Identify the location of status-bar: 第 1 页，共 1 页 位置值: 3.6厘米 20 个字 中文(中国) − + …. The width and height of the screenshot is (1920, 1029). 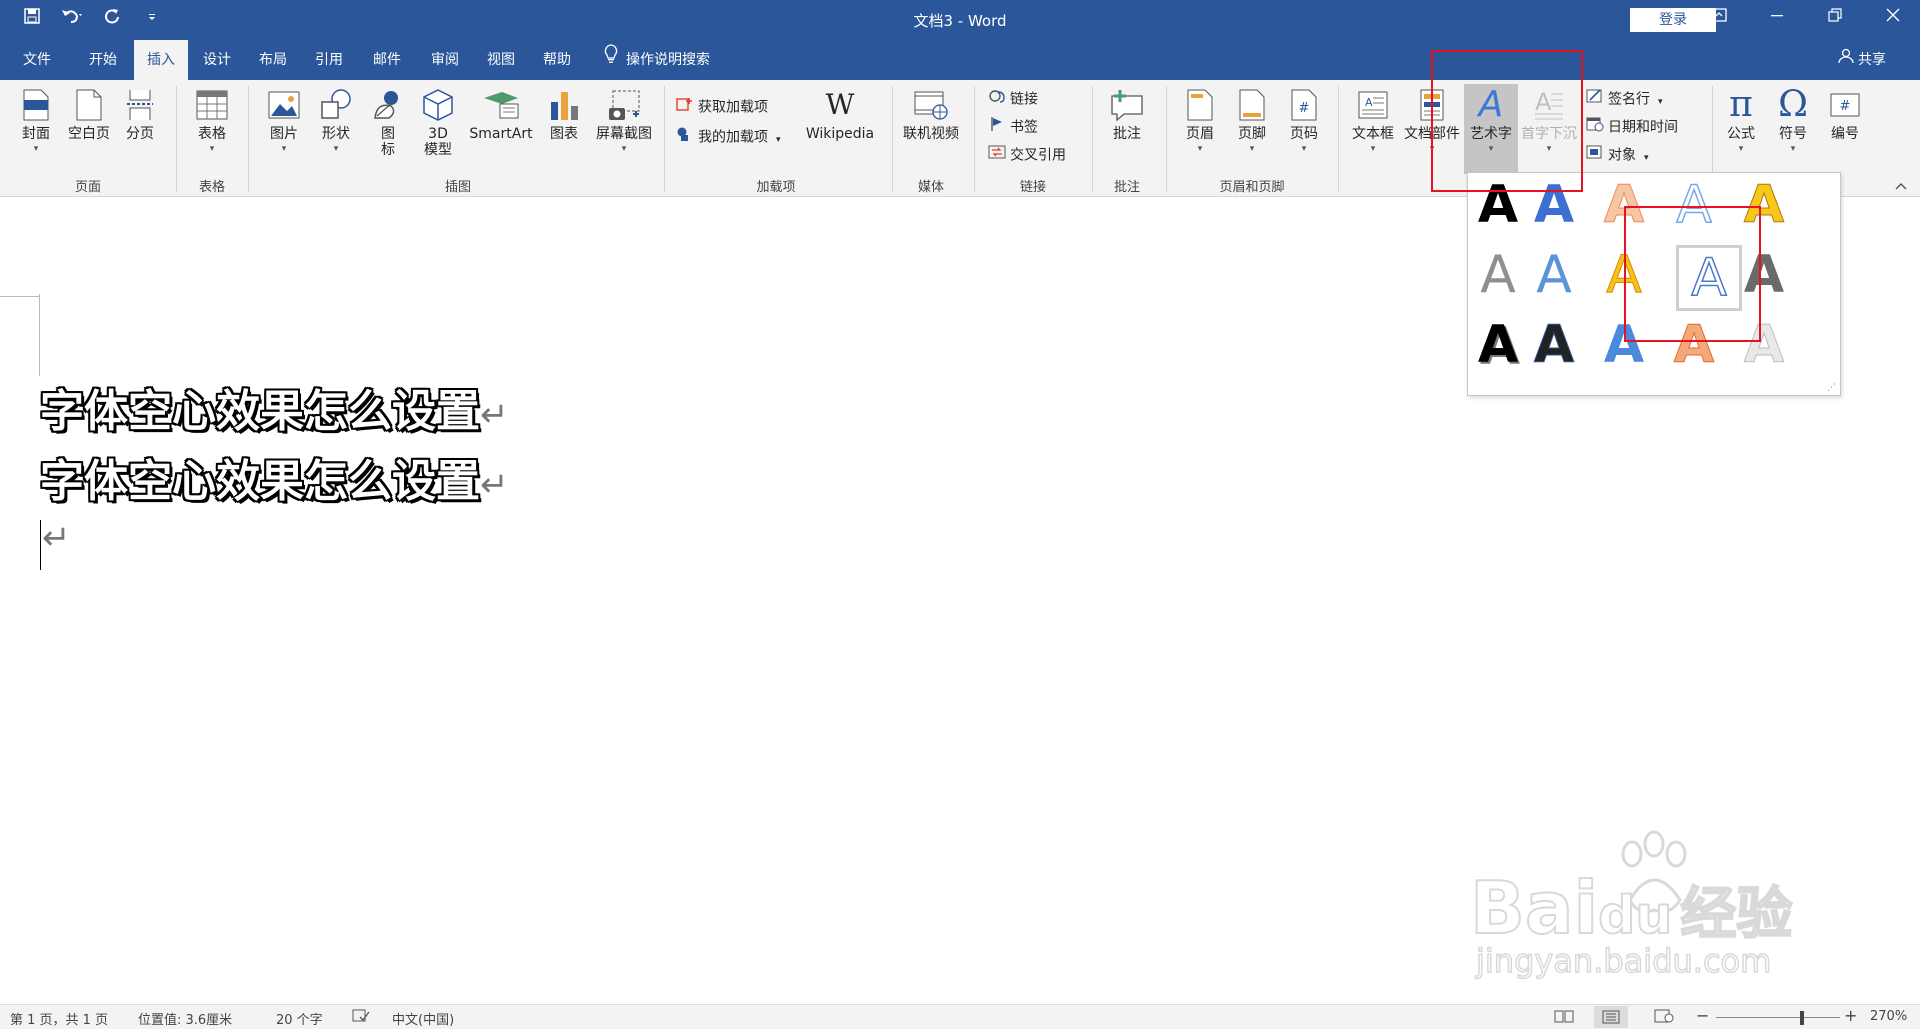
(960, 1016).